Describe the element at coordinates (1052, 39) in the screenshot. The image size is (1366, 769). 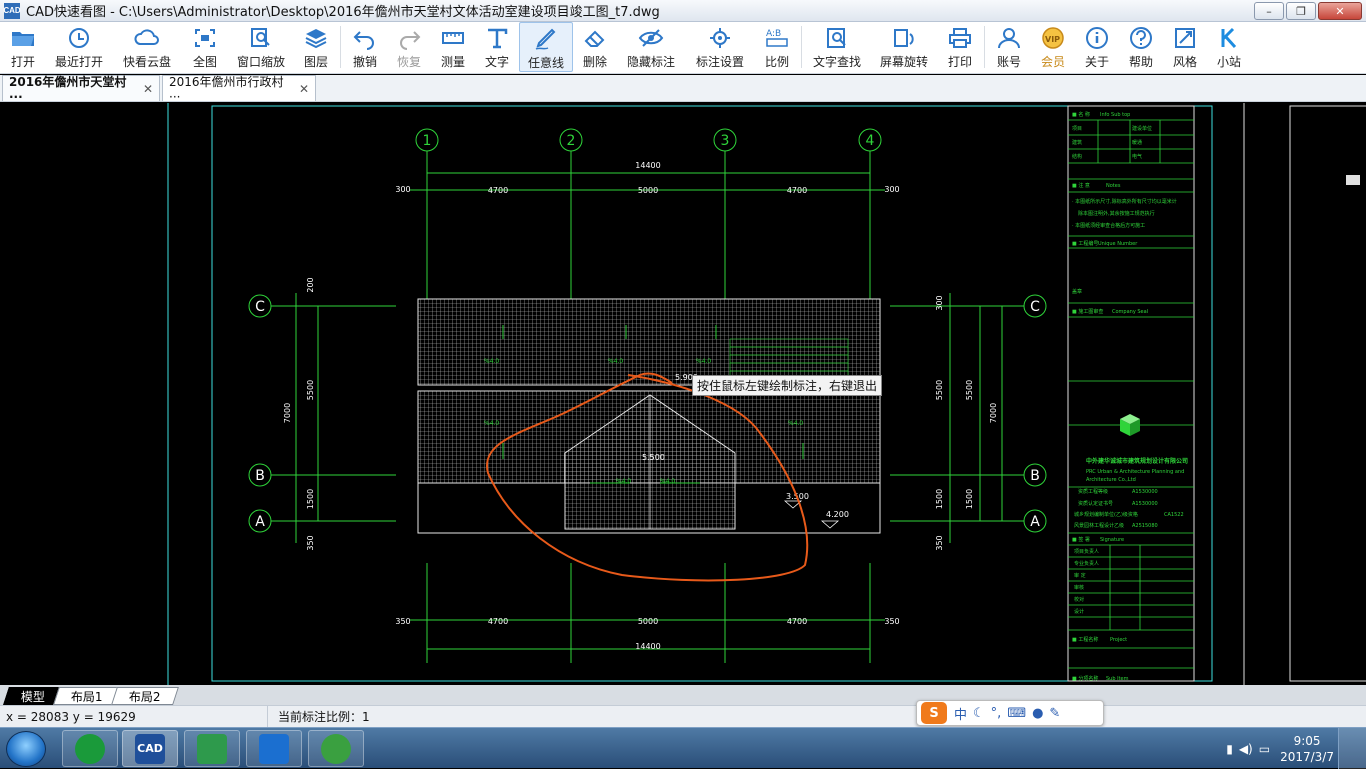
I see `svg-text: VIP` at that location.